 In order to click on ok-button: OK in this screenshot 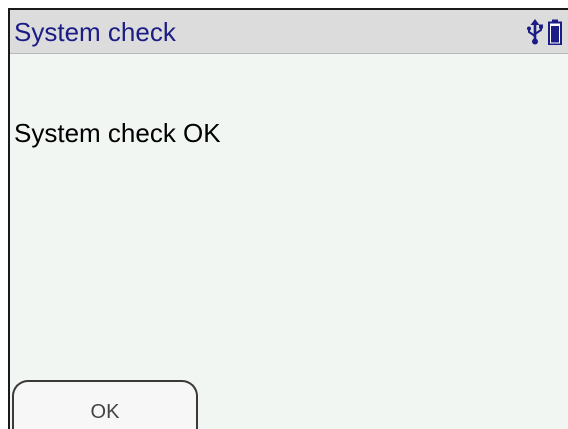, I will do `click(105, 404)`.